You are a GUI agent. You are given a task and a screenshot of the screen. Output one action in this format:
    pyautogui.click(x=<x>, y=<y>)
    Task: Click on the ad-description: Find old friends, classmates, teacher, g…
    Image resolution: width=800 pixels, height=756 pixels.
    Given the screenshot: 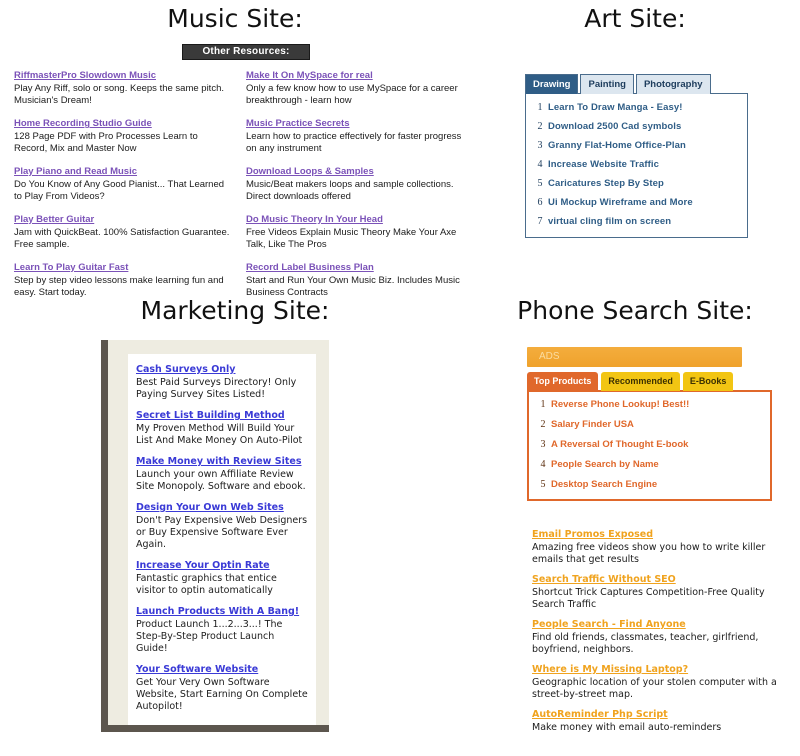 What is the action you would take?
    pyautogui.click(x=645, y=643)
    